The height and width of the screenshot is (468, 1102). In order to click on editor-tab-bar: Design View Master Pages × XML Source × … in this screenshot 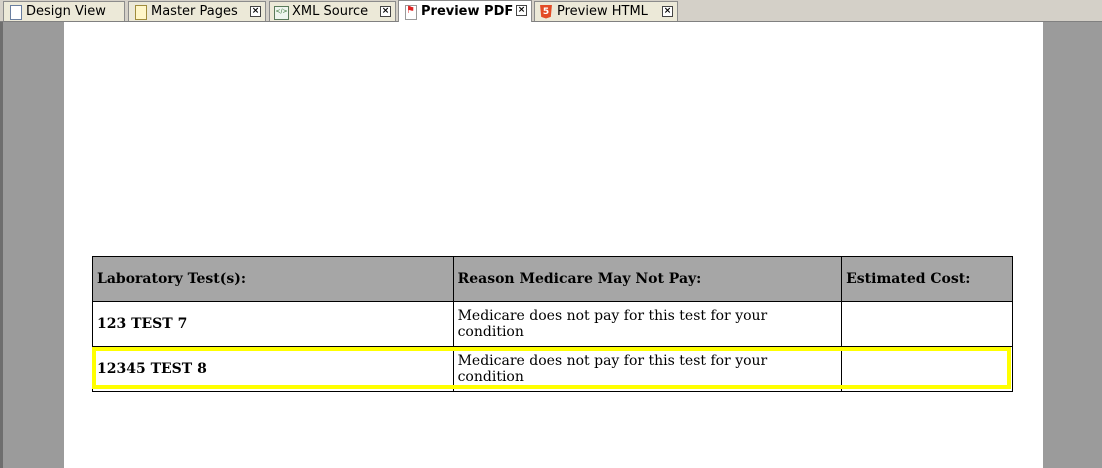, I will do `click(551, 11)`.